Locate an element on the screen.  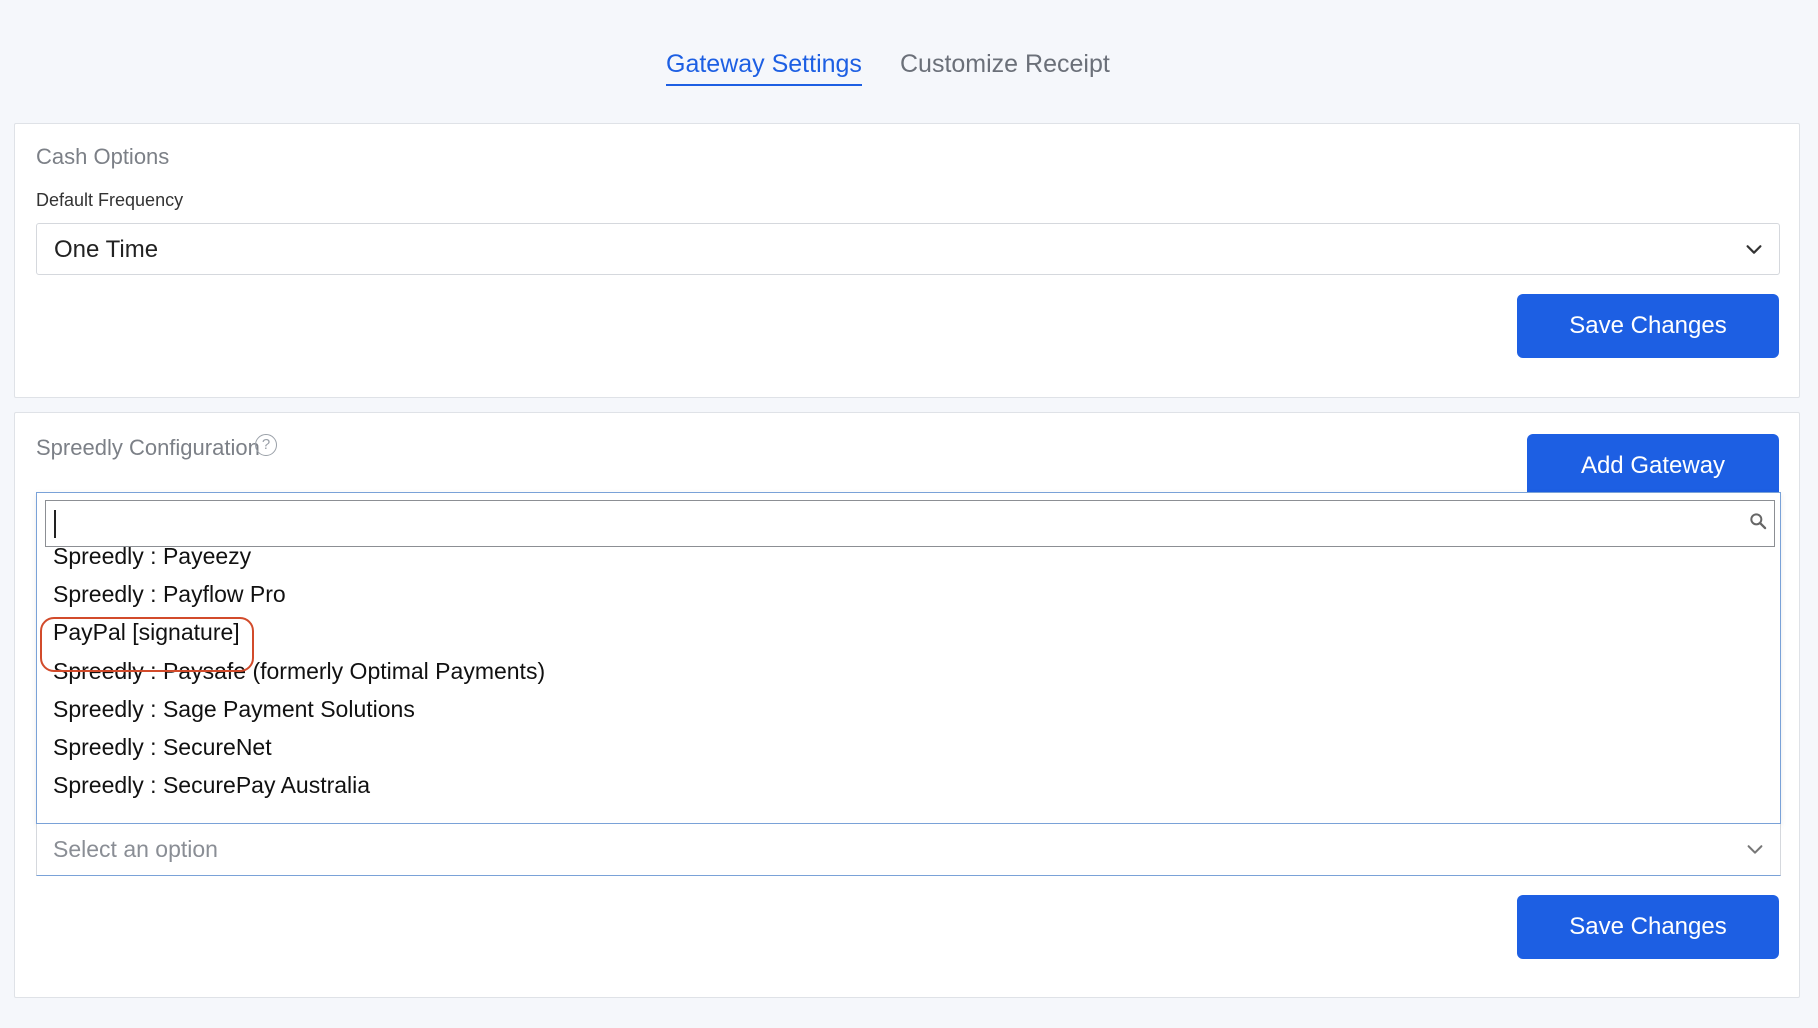
tab-bar: Gateway Settings Customize Receipt is located at coordinates (909, 68).